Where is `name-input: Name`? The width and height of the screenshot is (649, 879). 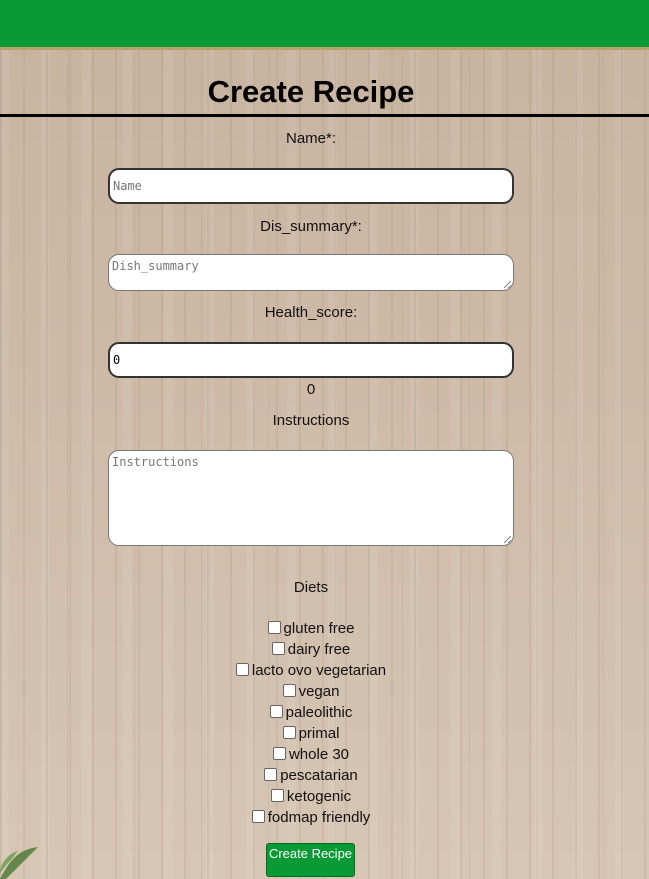 name-input: Name is located at coordinates (311, 186).